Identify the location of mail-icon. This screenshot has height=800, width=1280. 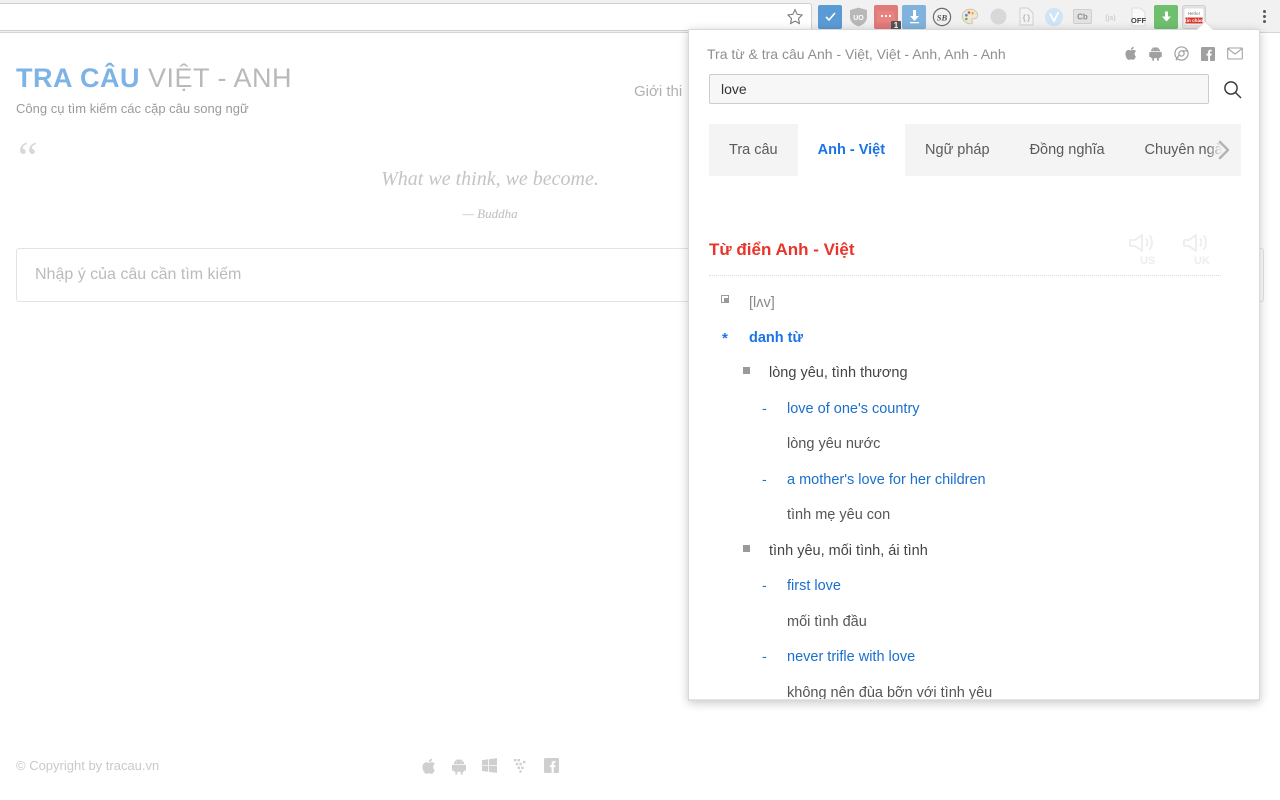
(1235, 56).